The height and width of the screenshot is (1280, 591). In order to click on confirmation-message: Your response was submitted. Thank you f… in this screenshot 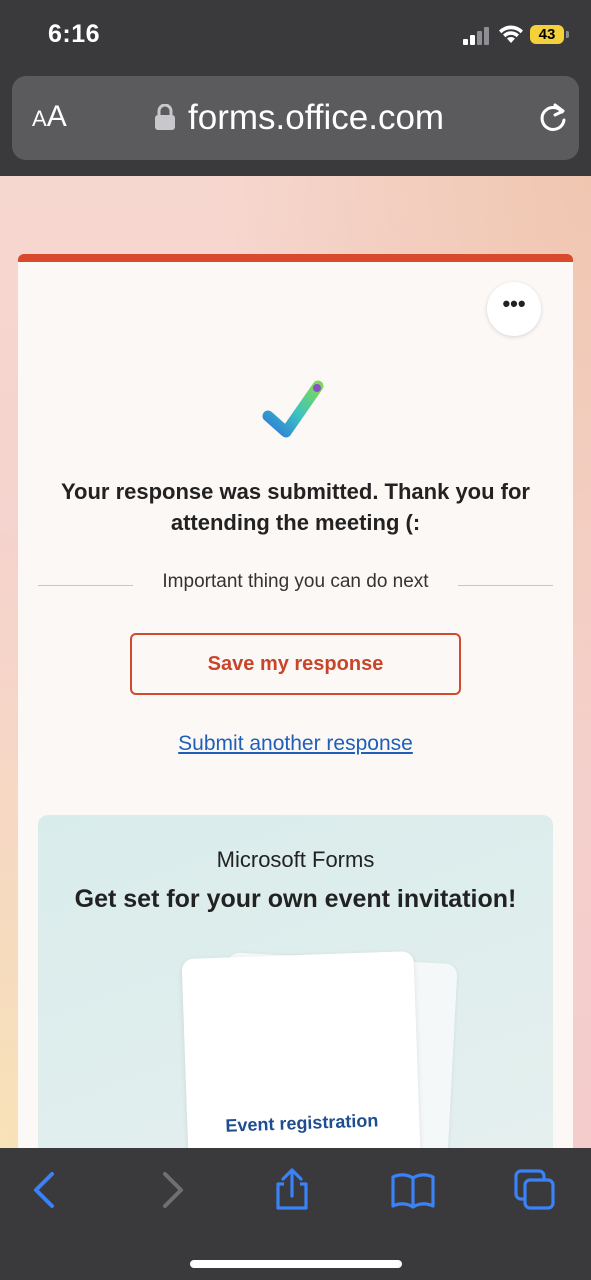, I will do `click(295, 507)`.